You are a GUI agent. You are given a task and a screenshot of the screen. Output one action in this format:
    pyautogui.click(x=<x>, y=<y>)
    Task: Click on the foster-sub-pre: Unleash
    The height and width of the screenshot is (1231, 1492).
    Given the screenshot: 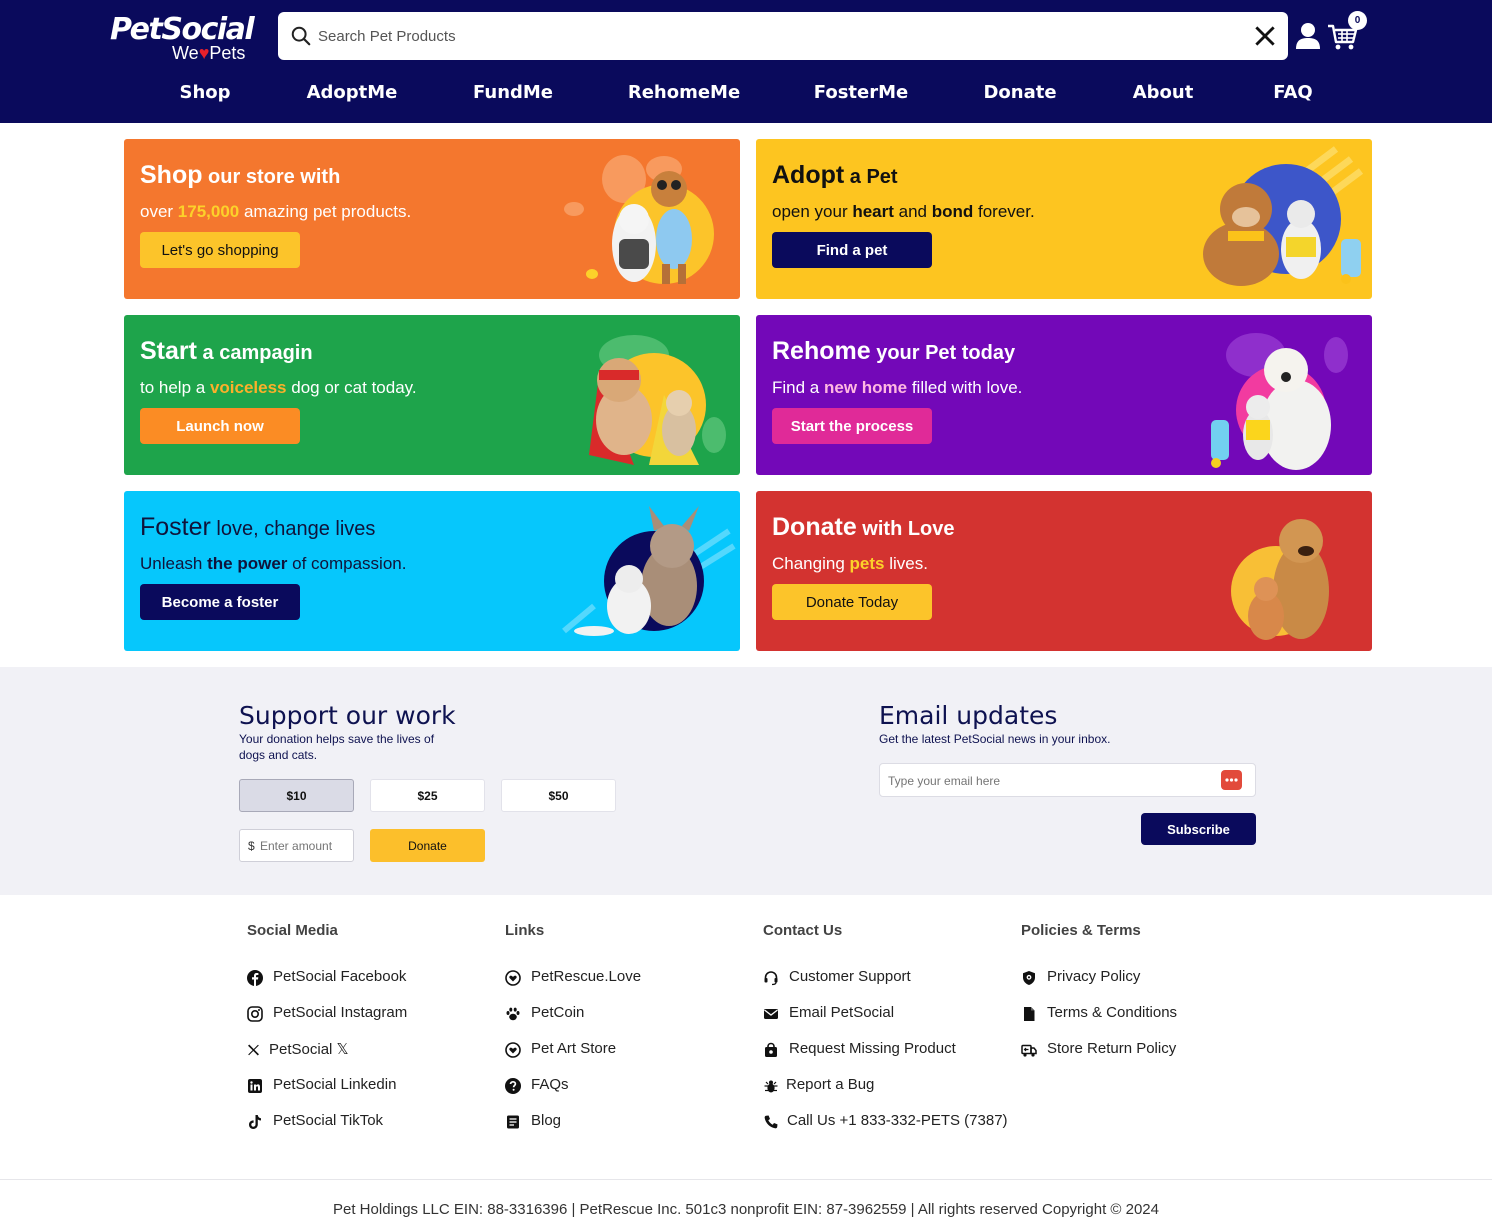 What is the action you would take?
    pyautogui.click(x=174, y=563)
    